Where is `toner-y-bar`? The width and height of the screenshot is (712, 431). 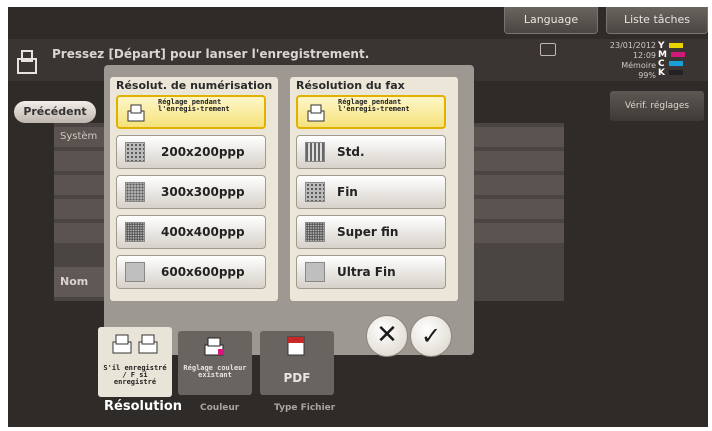 toner-y-bar is located at coordinates (675, 45).